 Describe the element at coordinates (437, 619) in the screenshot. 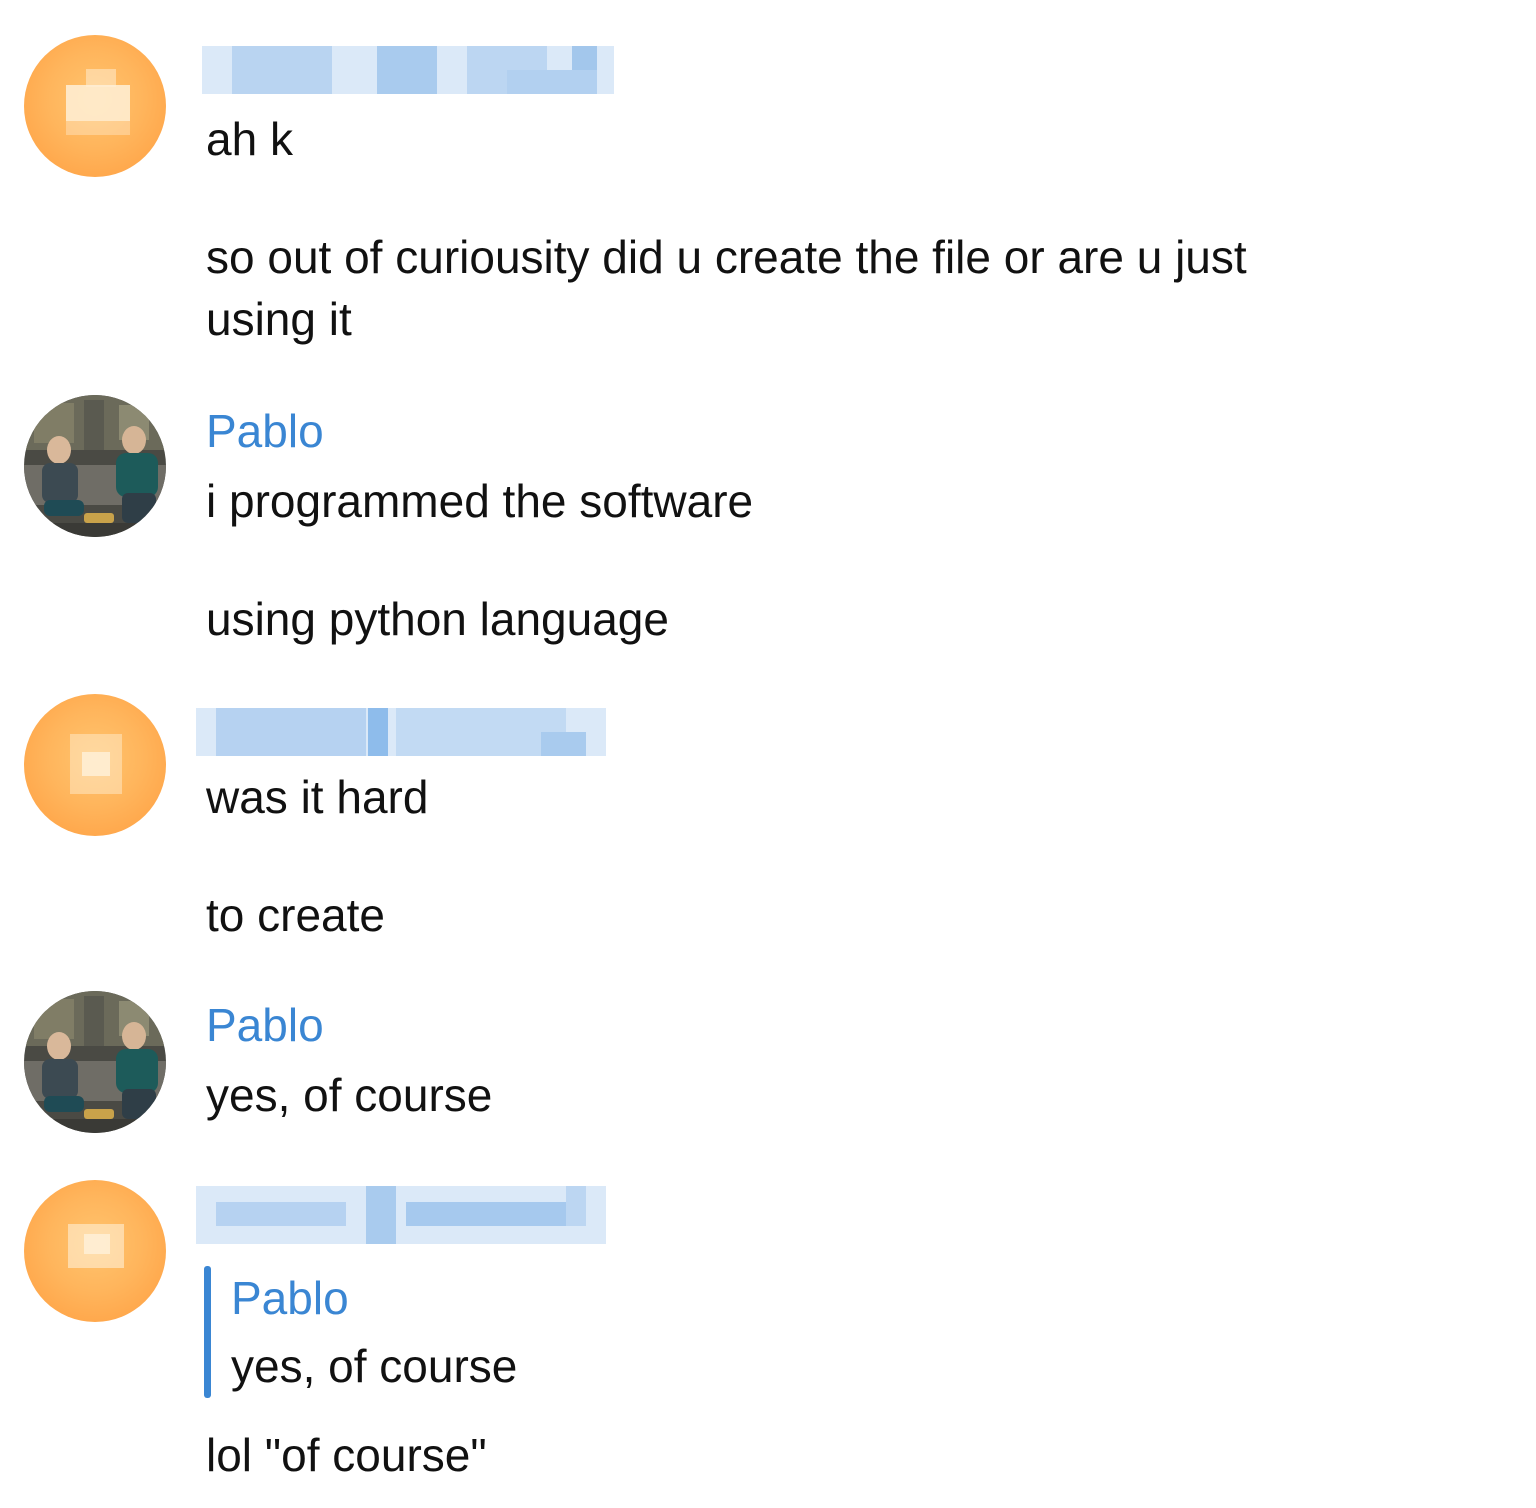

I see `message-text: using python language` at that location.